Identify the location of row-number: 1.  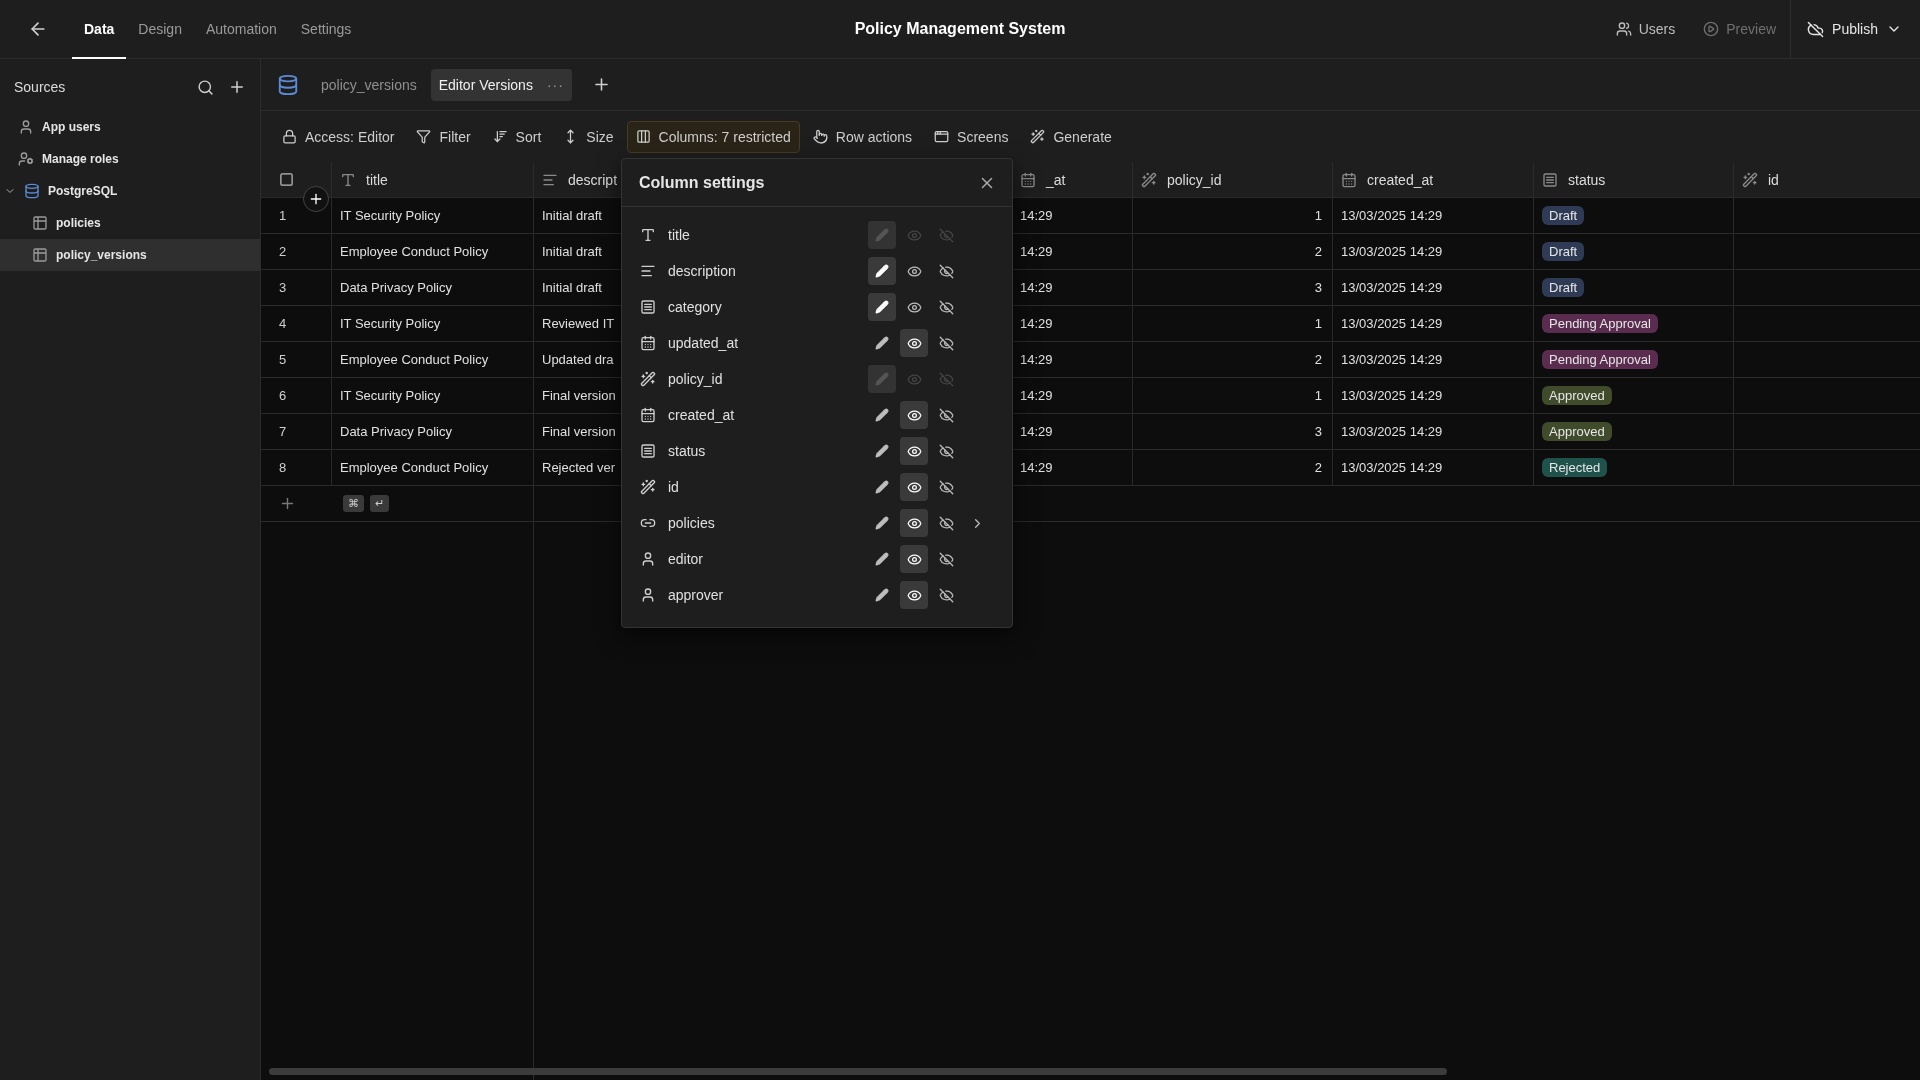
(283, 215).